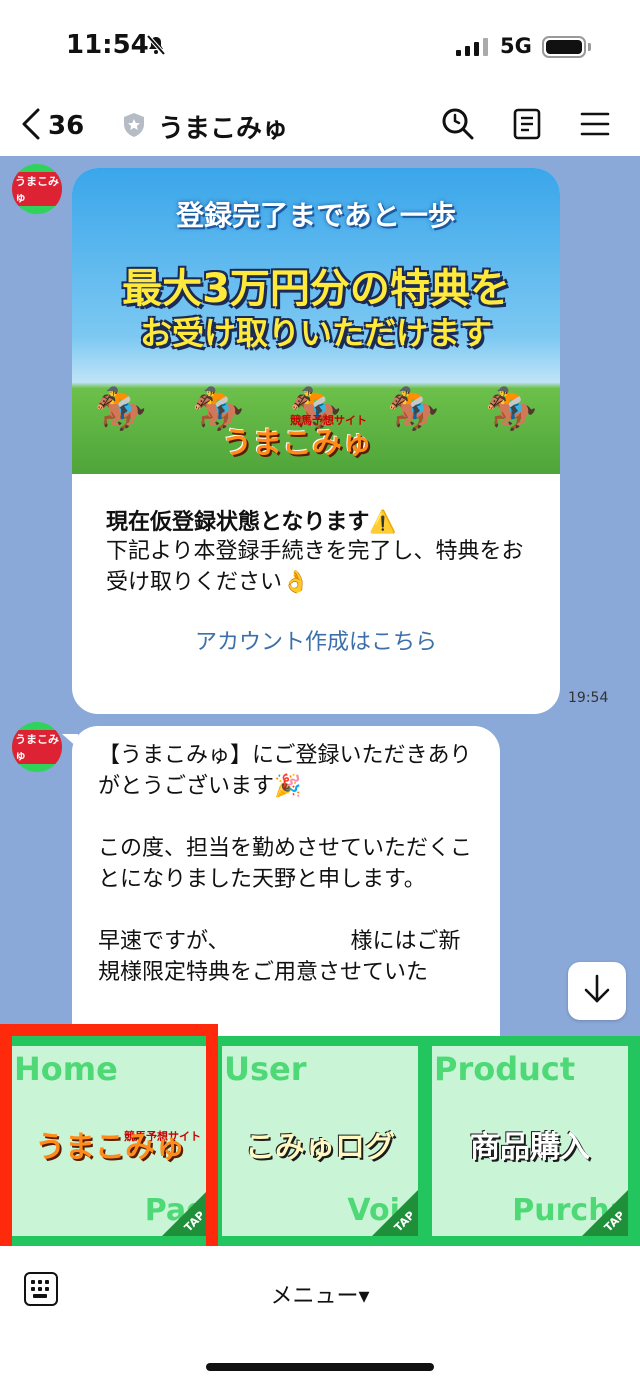 The height and width of the screenshot is (1387, 640). I want to click on search-icon, so click(458, 126).